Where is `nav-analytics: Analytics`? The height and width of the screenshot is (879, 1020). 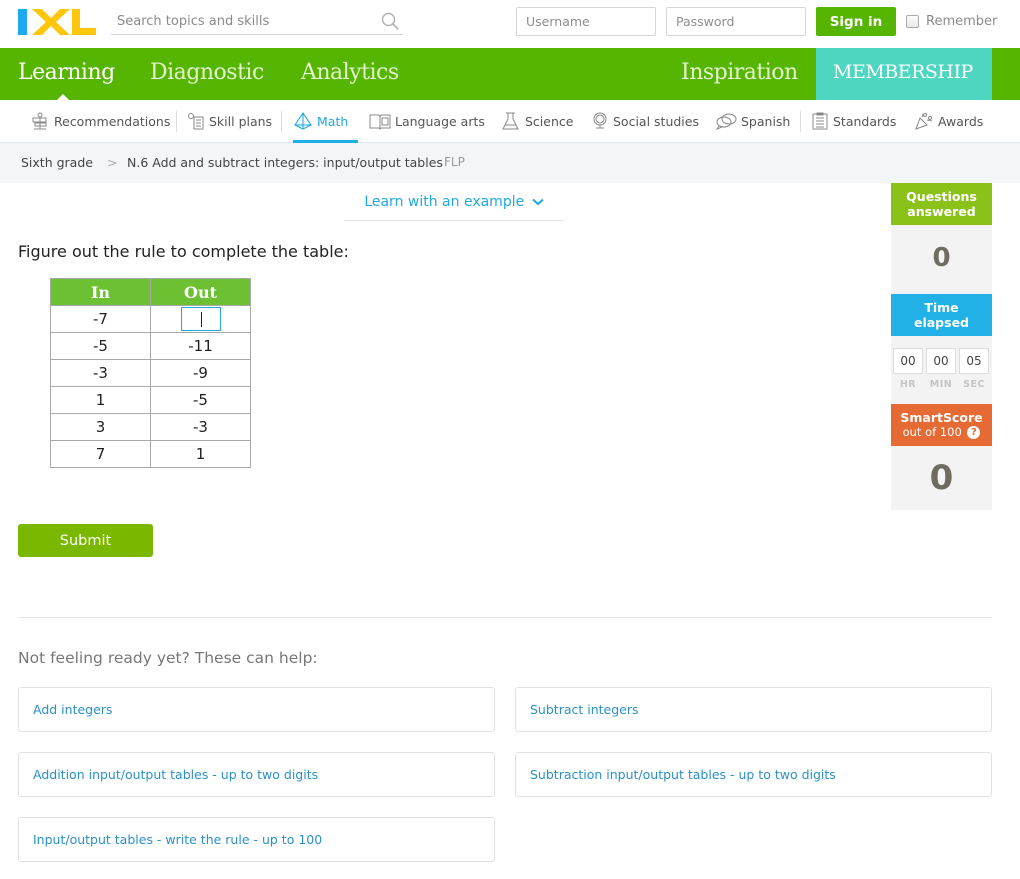 nav-analytics: Analytics is located at coordinates (350, 72).